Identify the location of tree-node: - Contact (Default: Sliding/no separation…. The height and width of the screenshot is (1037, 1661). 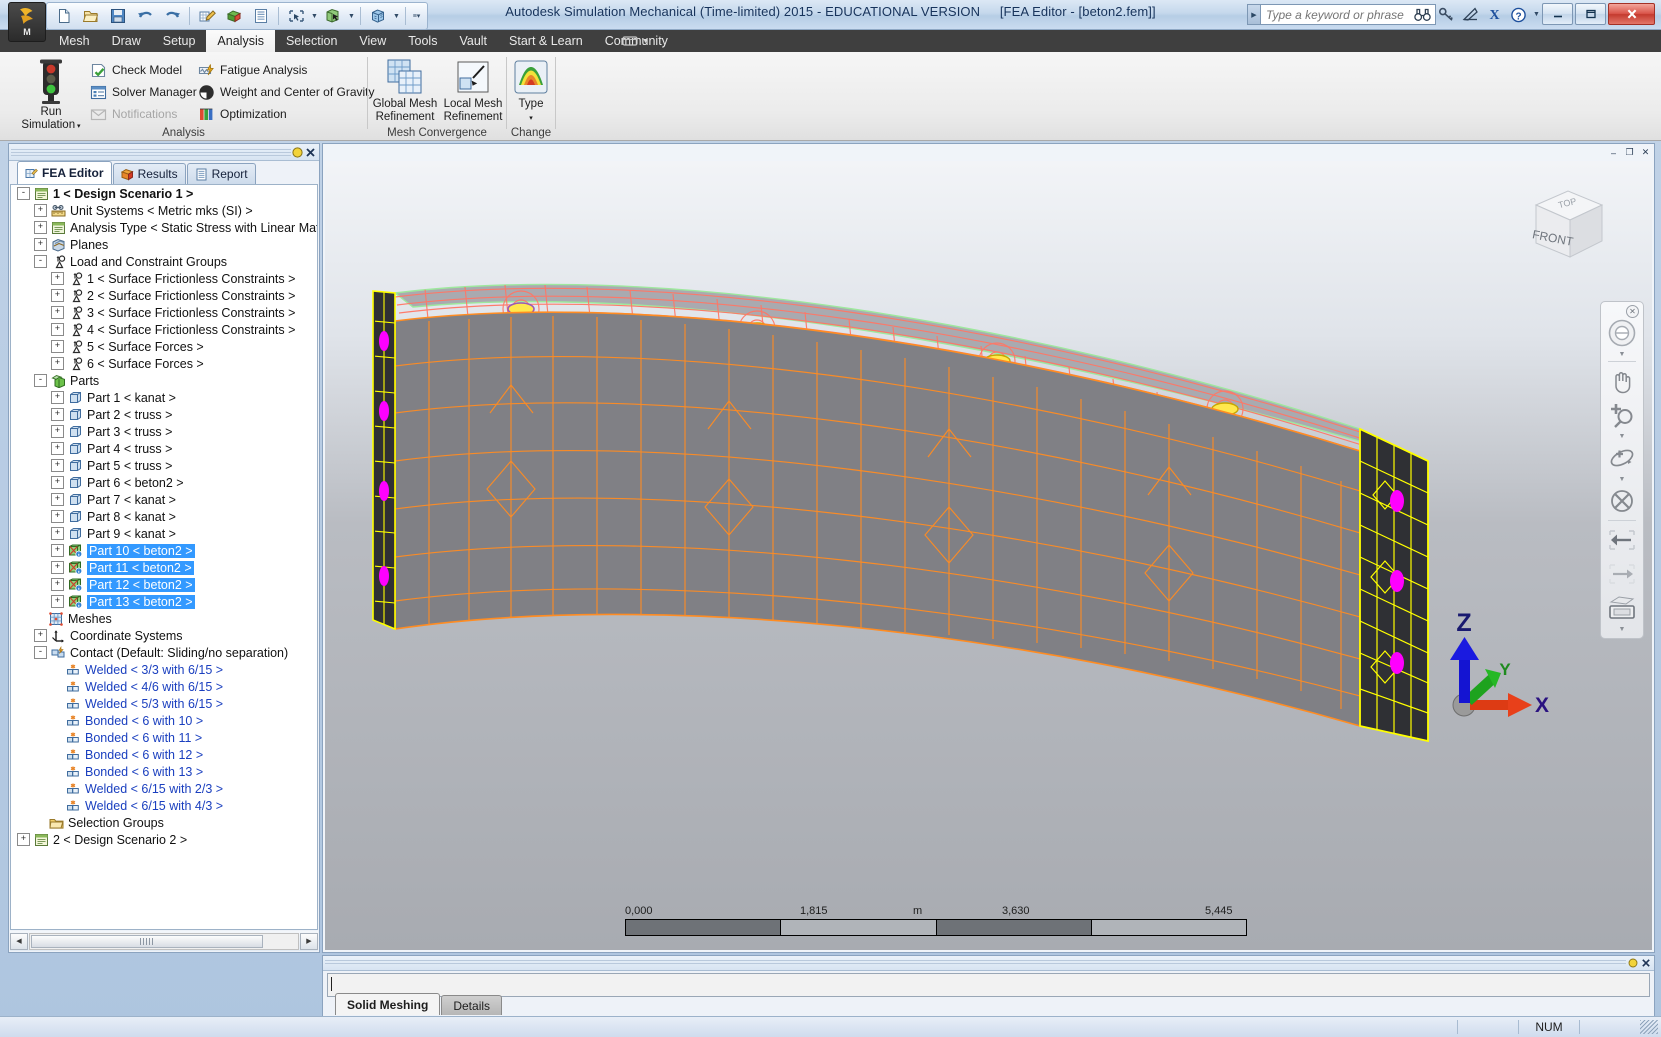
(164, 652).